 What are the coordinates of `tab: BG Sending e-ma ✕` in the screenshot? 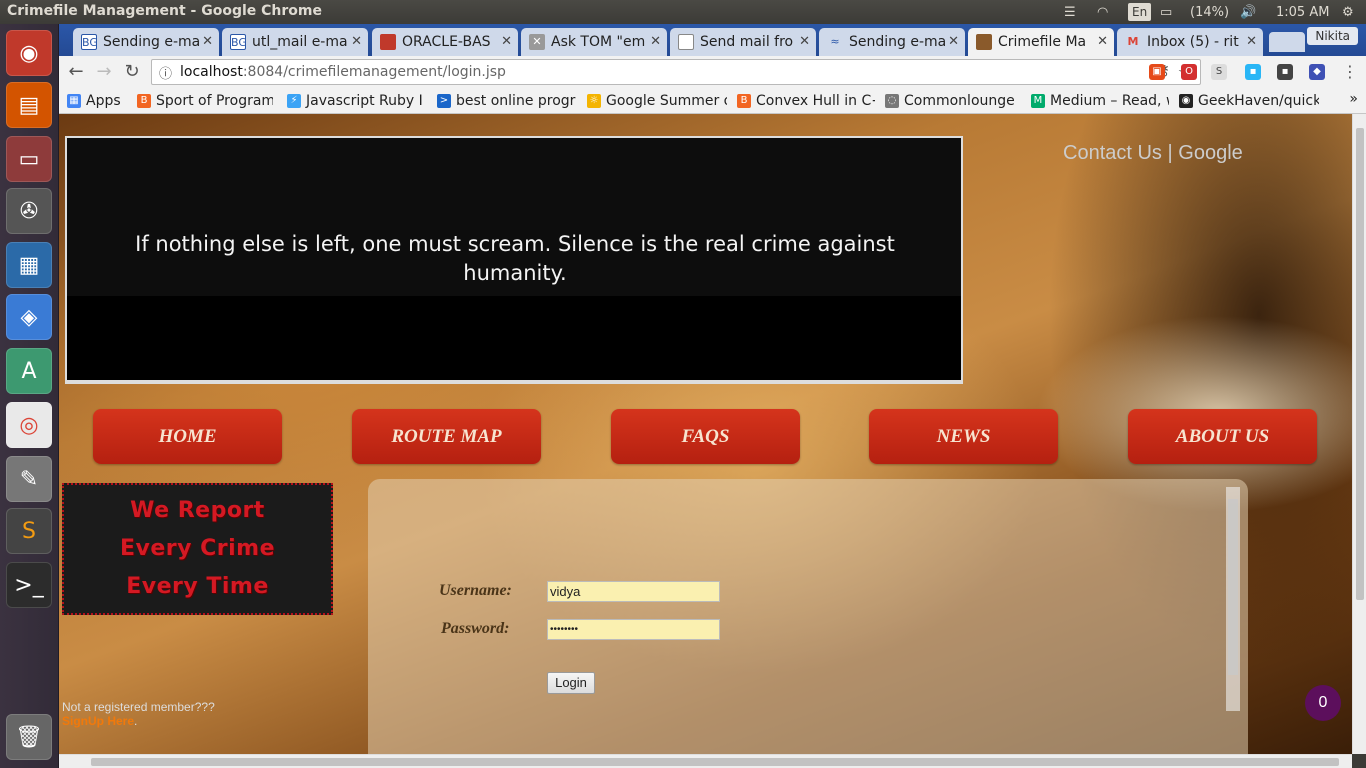 It's located at (146, 42).